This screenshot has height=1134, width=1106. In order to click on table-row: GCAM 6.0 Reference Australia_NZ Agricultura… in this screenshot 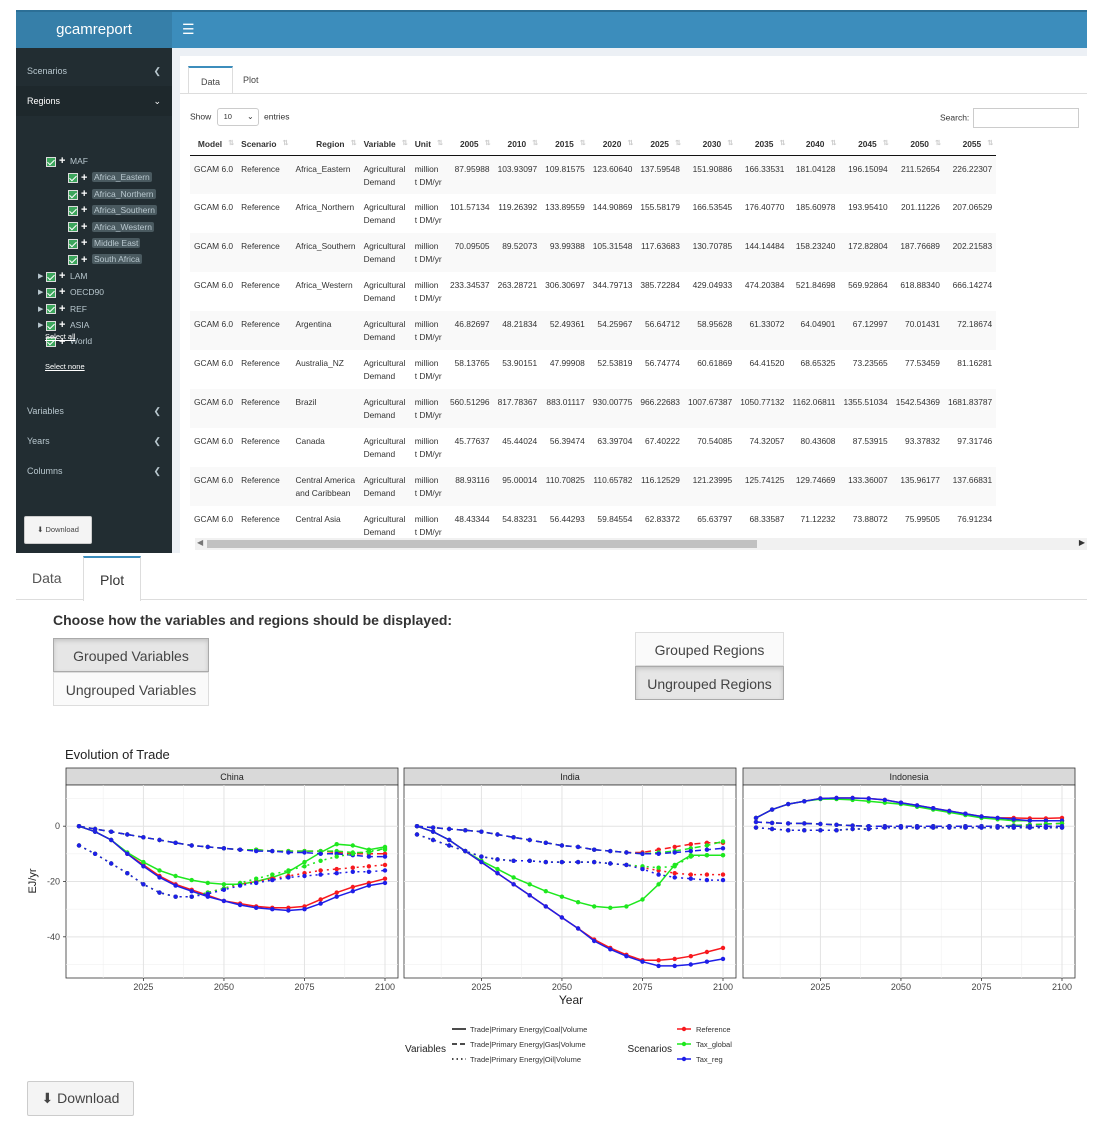, I will do `click(593, 369)`.